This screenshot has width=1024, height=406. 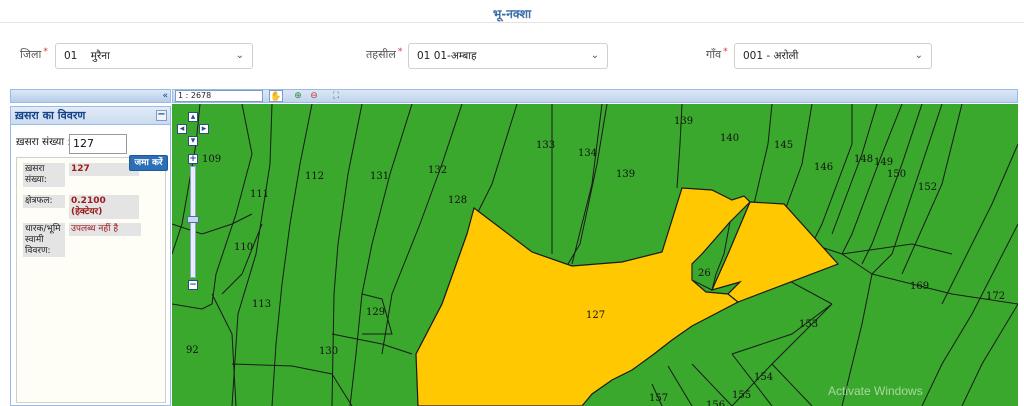 I want to click on district-code: 01, so click(x=71, y=56).